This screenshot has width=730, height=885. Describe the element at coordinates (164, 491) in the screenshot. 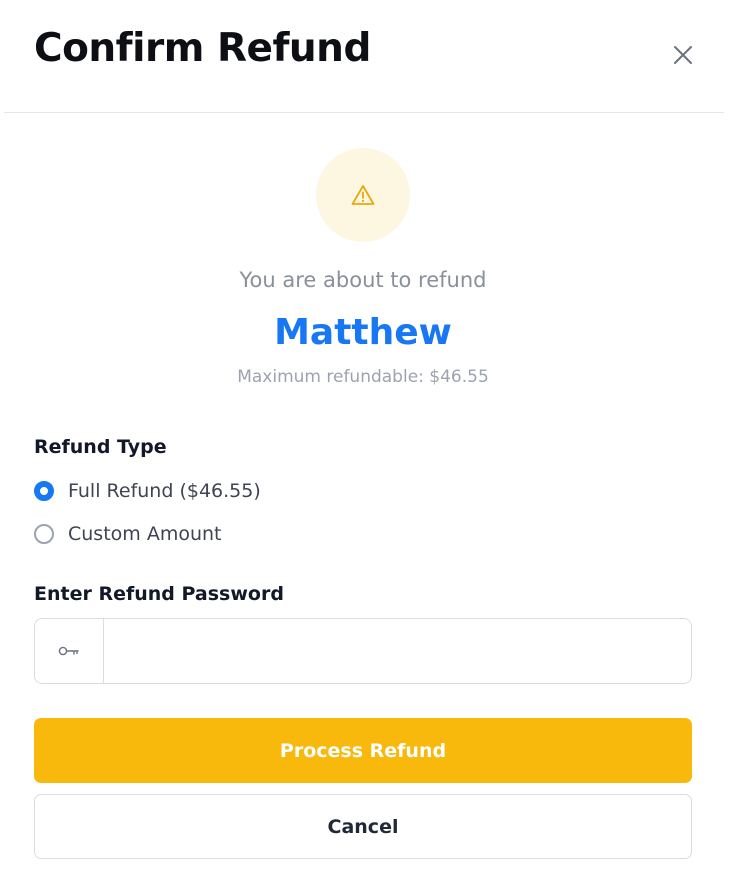

I see `radio-full-refund-label: Full Refund ($46.55)` at that location.